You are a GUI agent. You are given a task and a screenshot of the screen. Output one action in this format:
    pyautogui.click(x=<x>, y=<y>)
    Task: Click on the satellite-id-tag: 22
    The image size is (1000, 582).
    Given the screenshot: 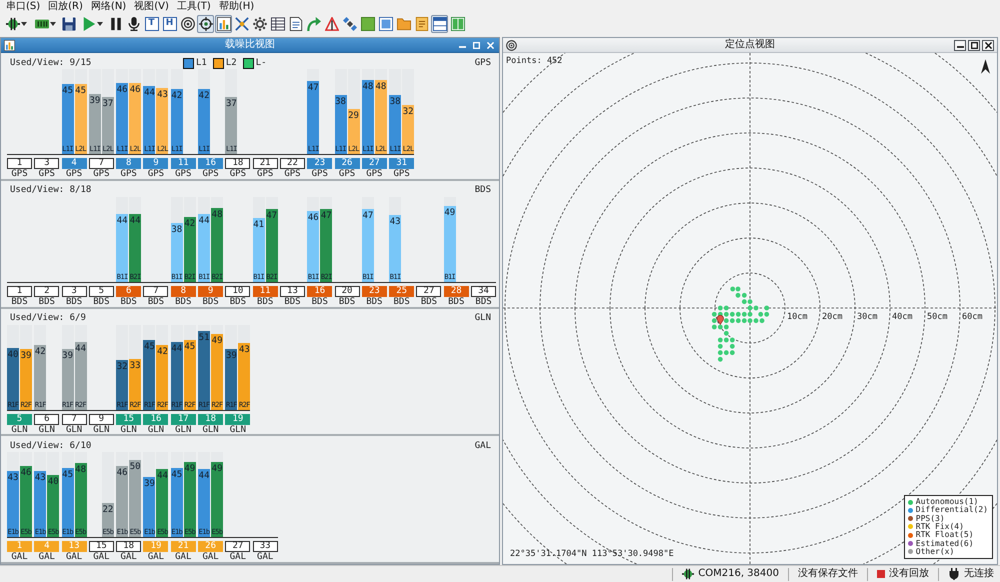 What is the action you would take?
    pyautogui.click(x=292, y=163)
    